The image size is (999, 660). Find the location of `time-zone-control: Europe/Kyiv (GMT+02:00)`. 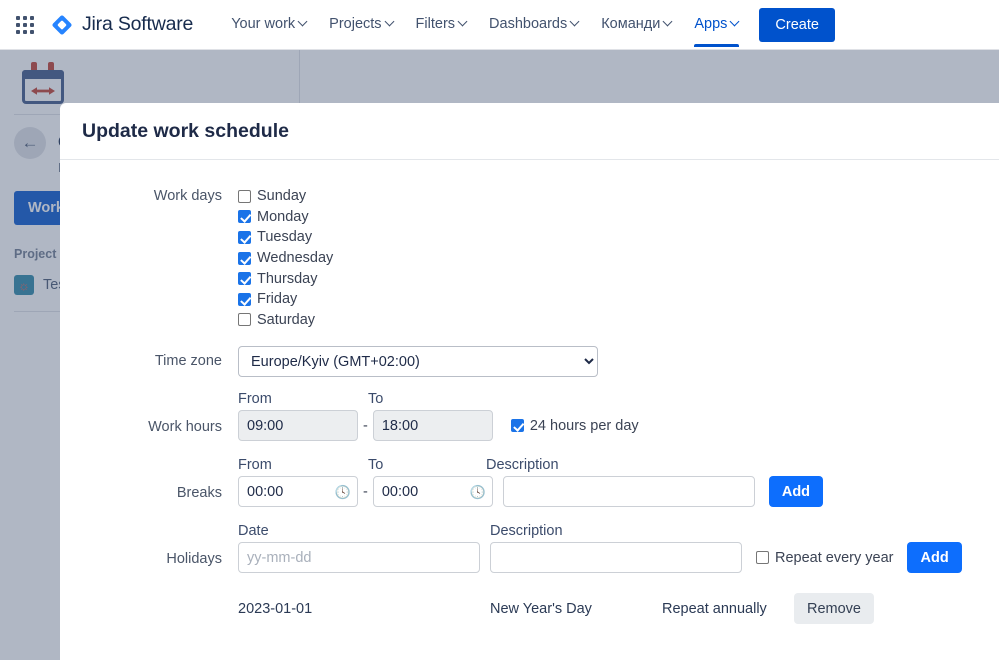

time-zone-control: Europe/Kyiv (GMT+02:00) is located at coordinates (607, 362).